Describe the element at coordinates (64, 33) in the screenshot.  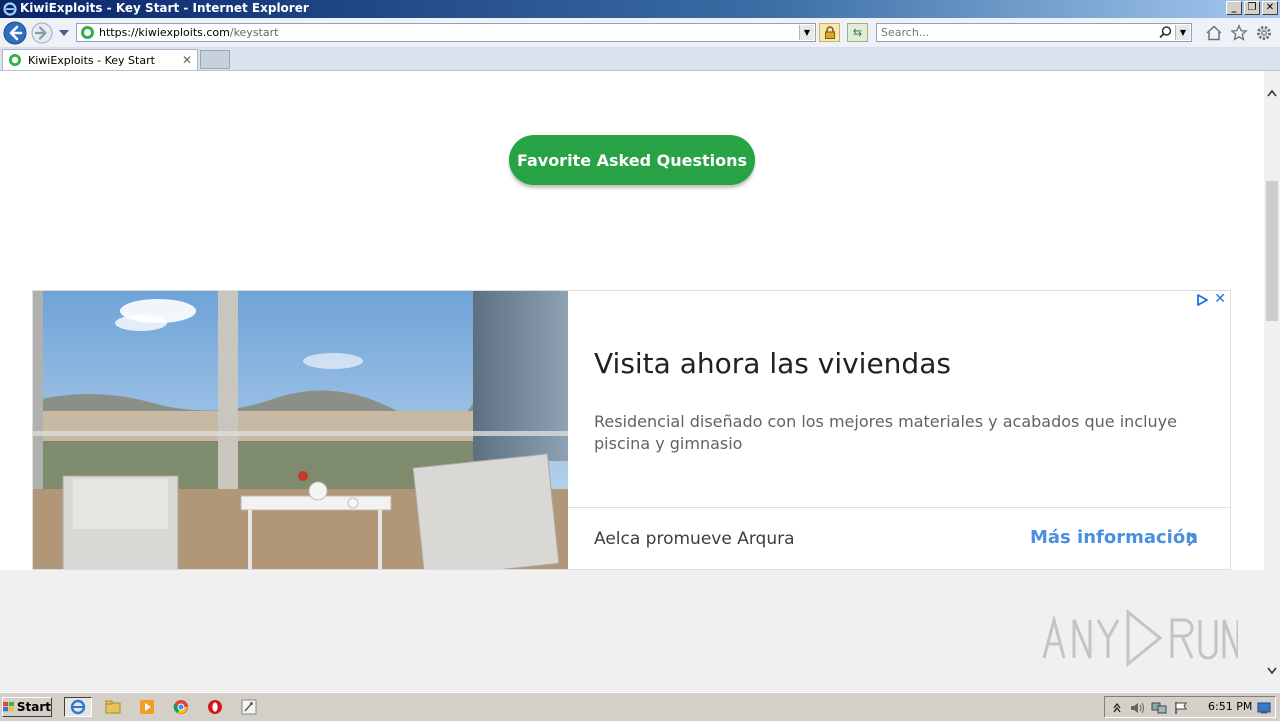
I see `history-dropdown-icon` at that location.